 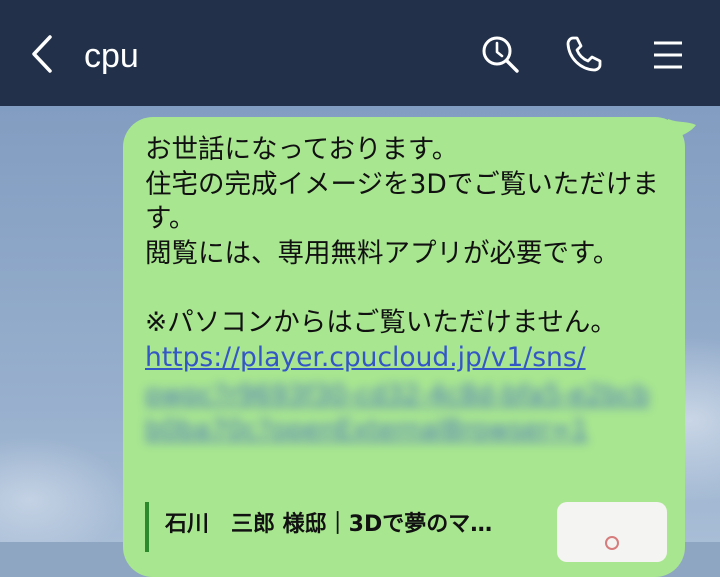 I want to click on back-button, so click(x=42, y=54).